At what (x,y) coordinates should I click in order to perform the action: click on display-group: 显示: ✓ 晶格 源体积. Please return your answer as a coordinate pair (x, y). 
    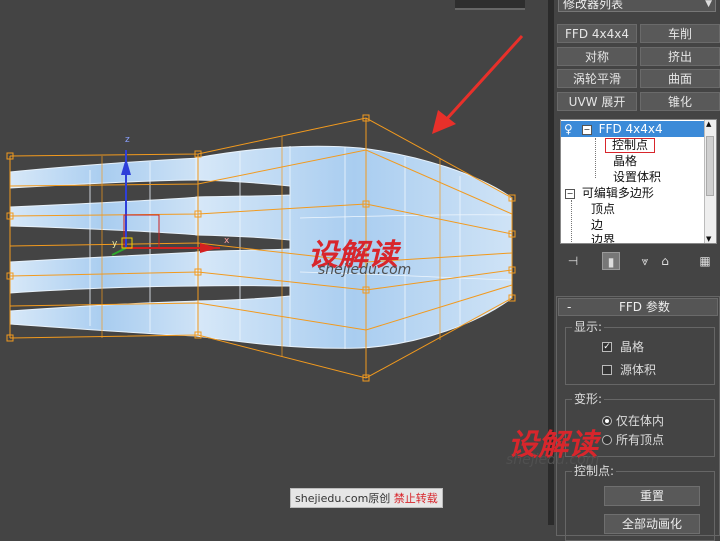
    Looking at the image, I should click on (640, 352).